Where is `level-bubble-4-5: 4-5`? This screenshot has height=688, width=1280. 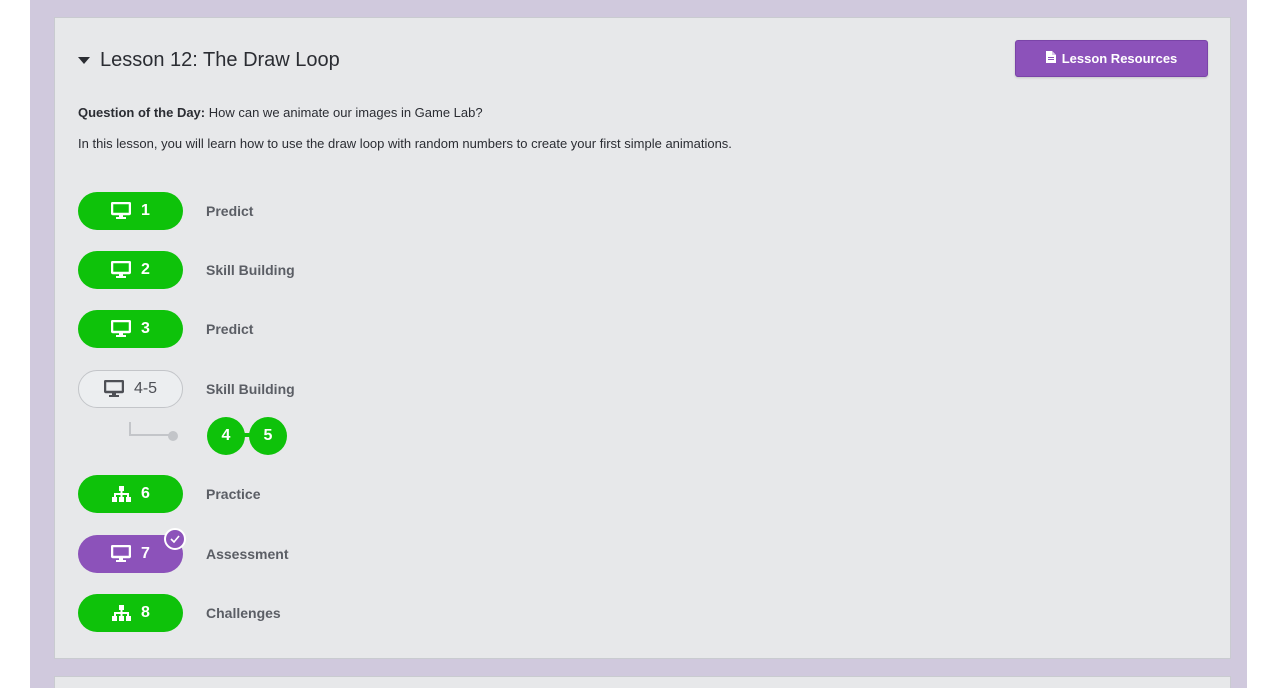 level-bubble-4-5: 4-5 is located at coordinates (130, 389).